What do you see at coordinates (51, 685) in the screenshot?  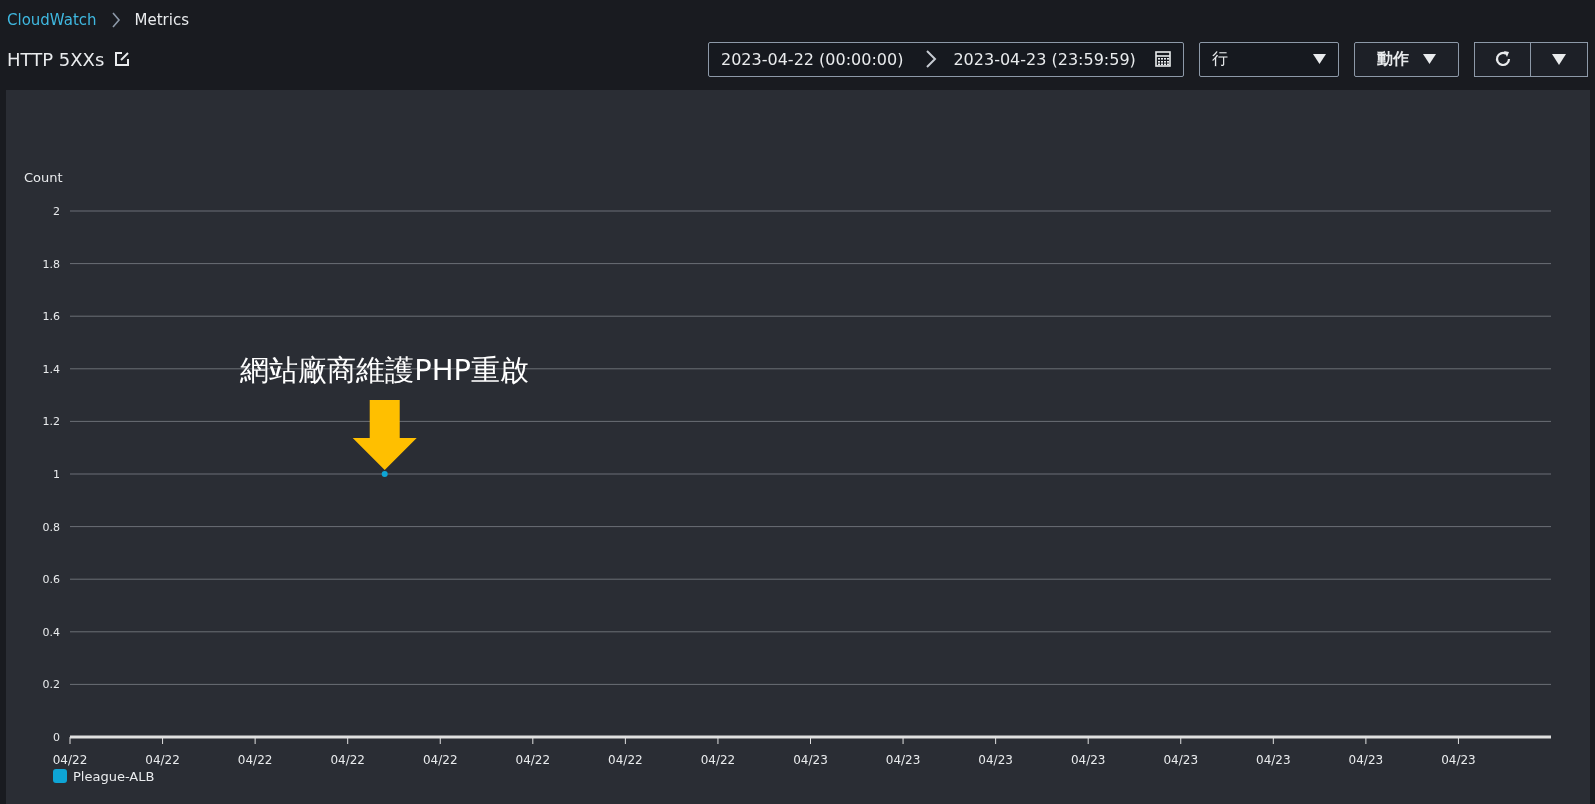 I see `y-tick-label: 0.2` at bounding box center [51, 685].